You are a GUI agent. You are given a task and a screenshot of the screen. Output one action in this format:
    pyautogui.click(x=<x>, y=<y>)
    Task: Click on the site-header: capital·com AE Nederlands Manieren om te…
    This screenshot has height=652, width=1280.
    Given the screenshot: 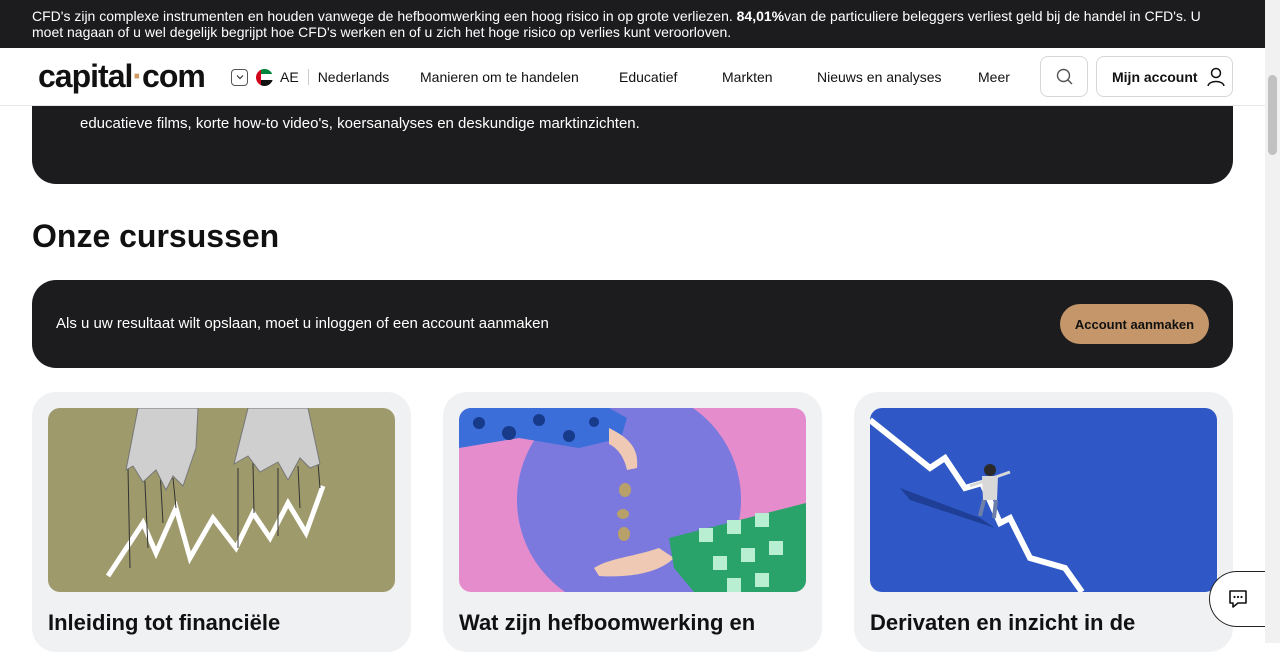 What is the action you would take?
    pyautogui.click(x=632, y=77)
    